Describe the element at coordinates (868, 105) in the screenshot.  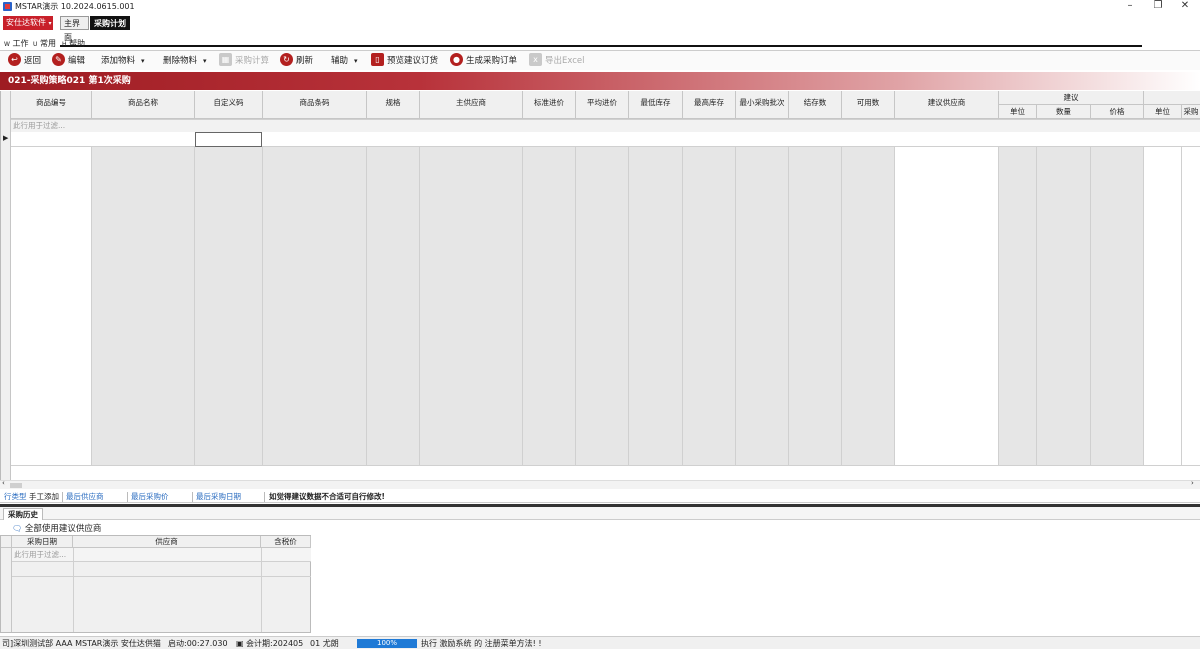
I see `col-header-available: 可用数` at that location.